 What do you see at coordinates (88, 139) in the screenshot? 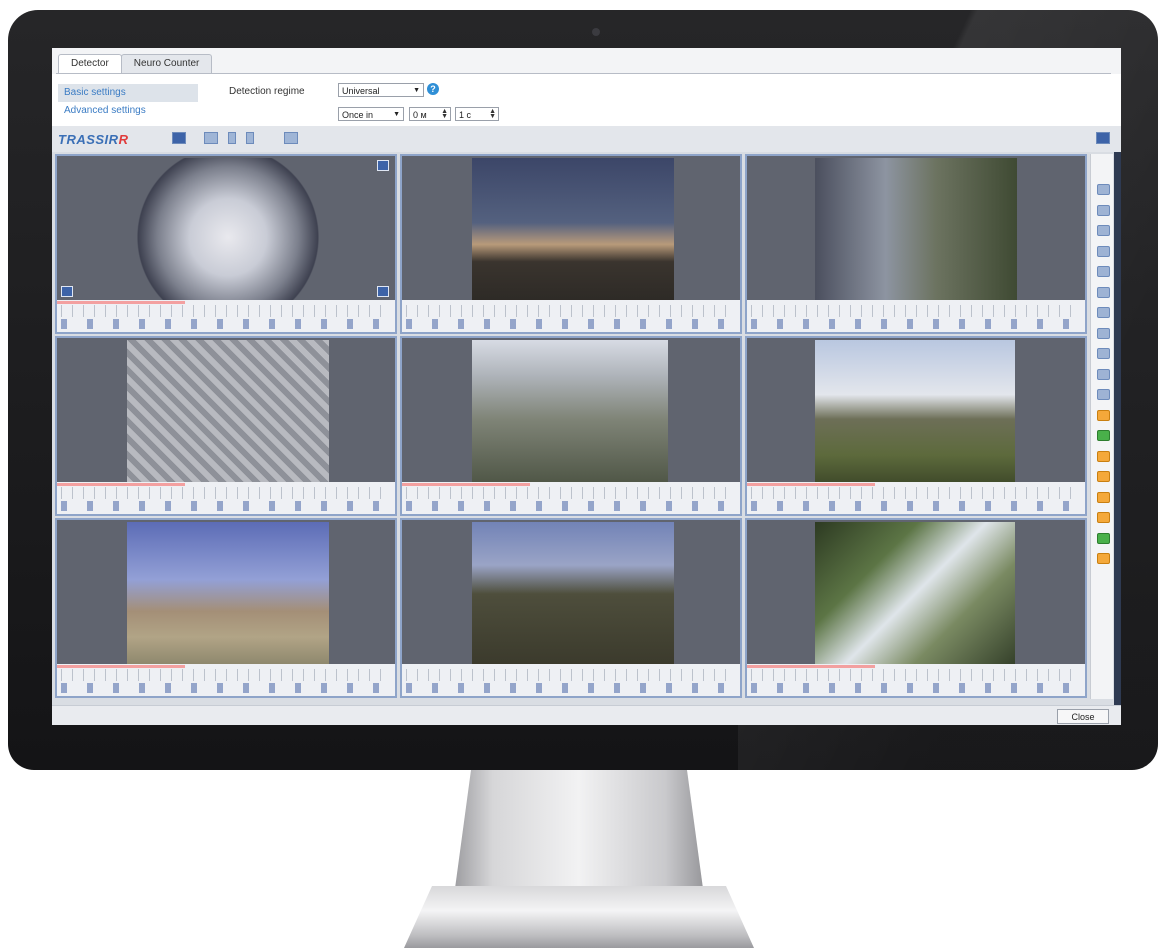
I see `logo-text: TRASSIR` at bounding box center [88, 139].